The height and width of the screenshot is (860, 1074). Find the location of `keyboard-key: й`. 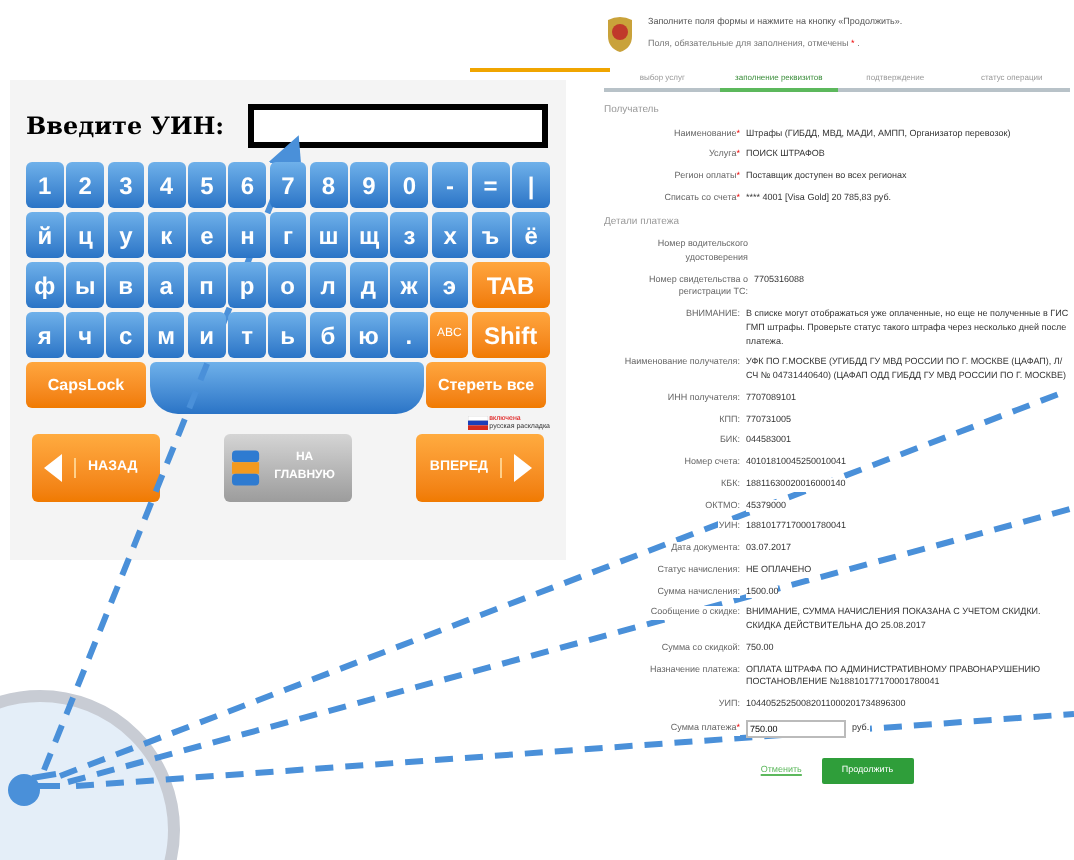

keyboard-key: й is located at coordinates (45, 235).